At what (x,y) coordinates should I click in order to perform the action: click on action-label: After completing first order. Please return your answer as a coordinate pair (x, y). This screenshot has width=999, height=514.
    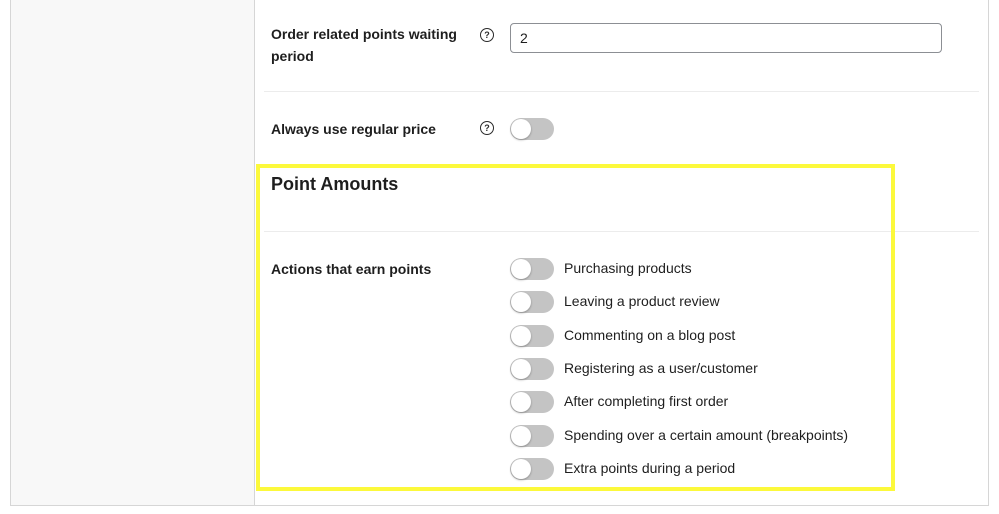
    Looking at the image, I should click on (646, 401).